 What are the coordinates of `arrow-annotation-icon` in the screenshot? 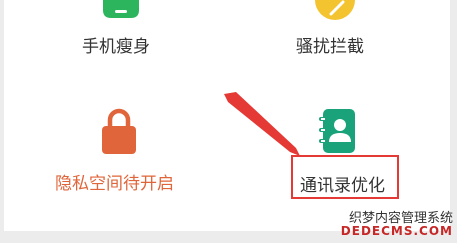 It's located at (262, 124).